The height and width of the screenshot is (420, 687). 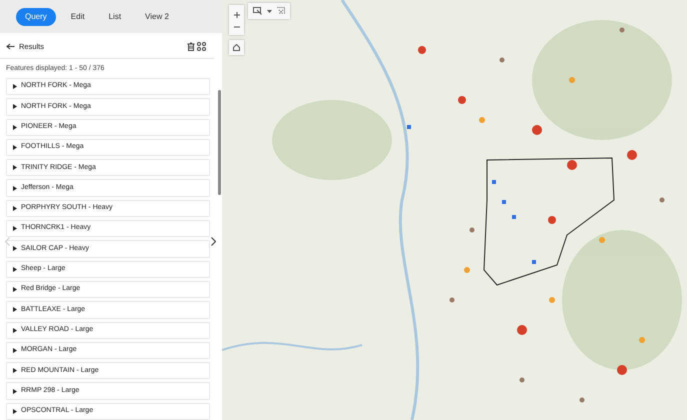 What do you see at coordinates (10, 46) in the screenshot?
I see `back-arrow-icon` at bounding box center [10, 46].